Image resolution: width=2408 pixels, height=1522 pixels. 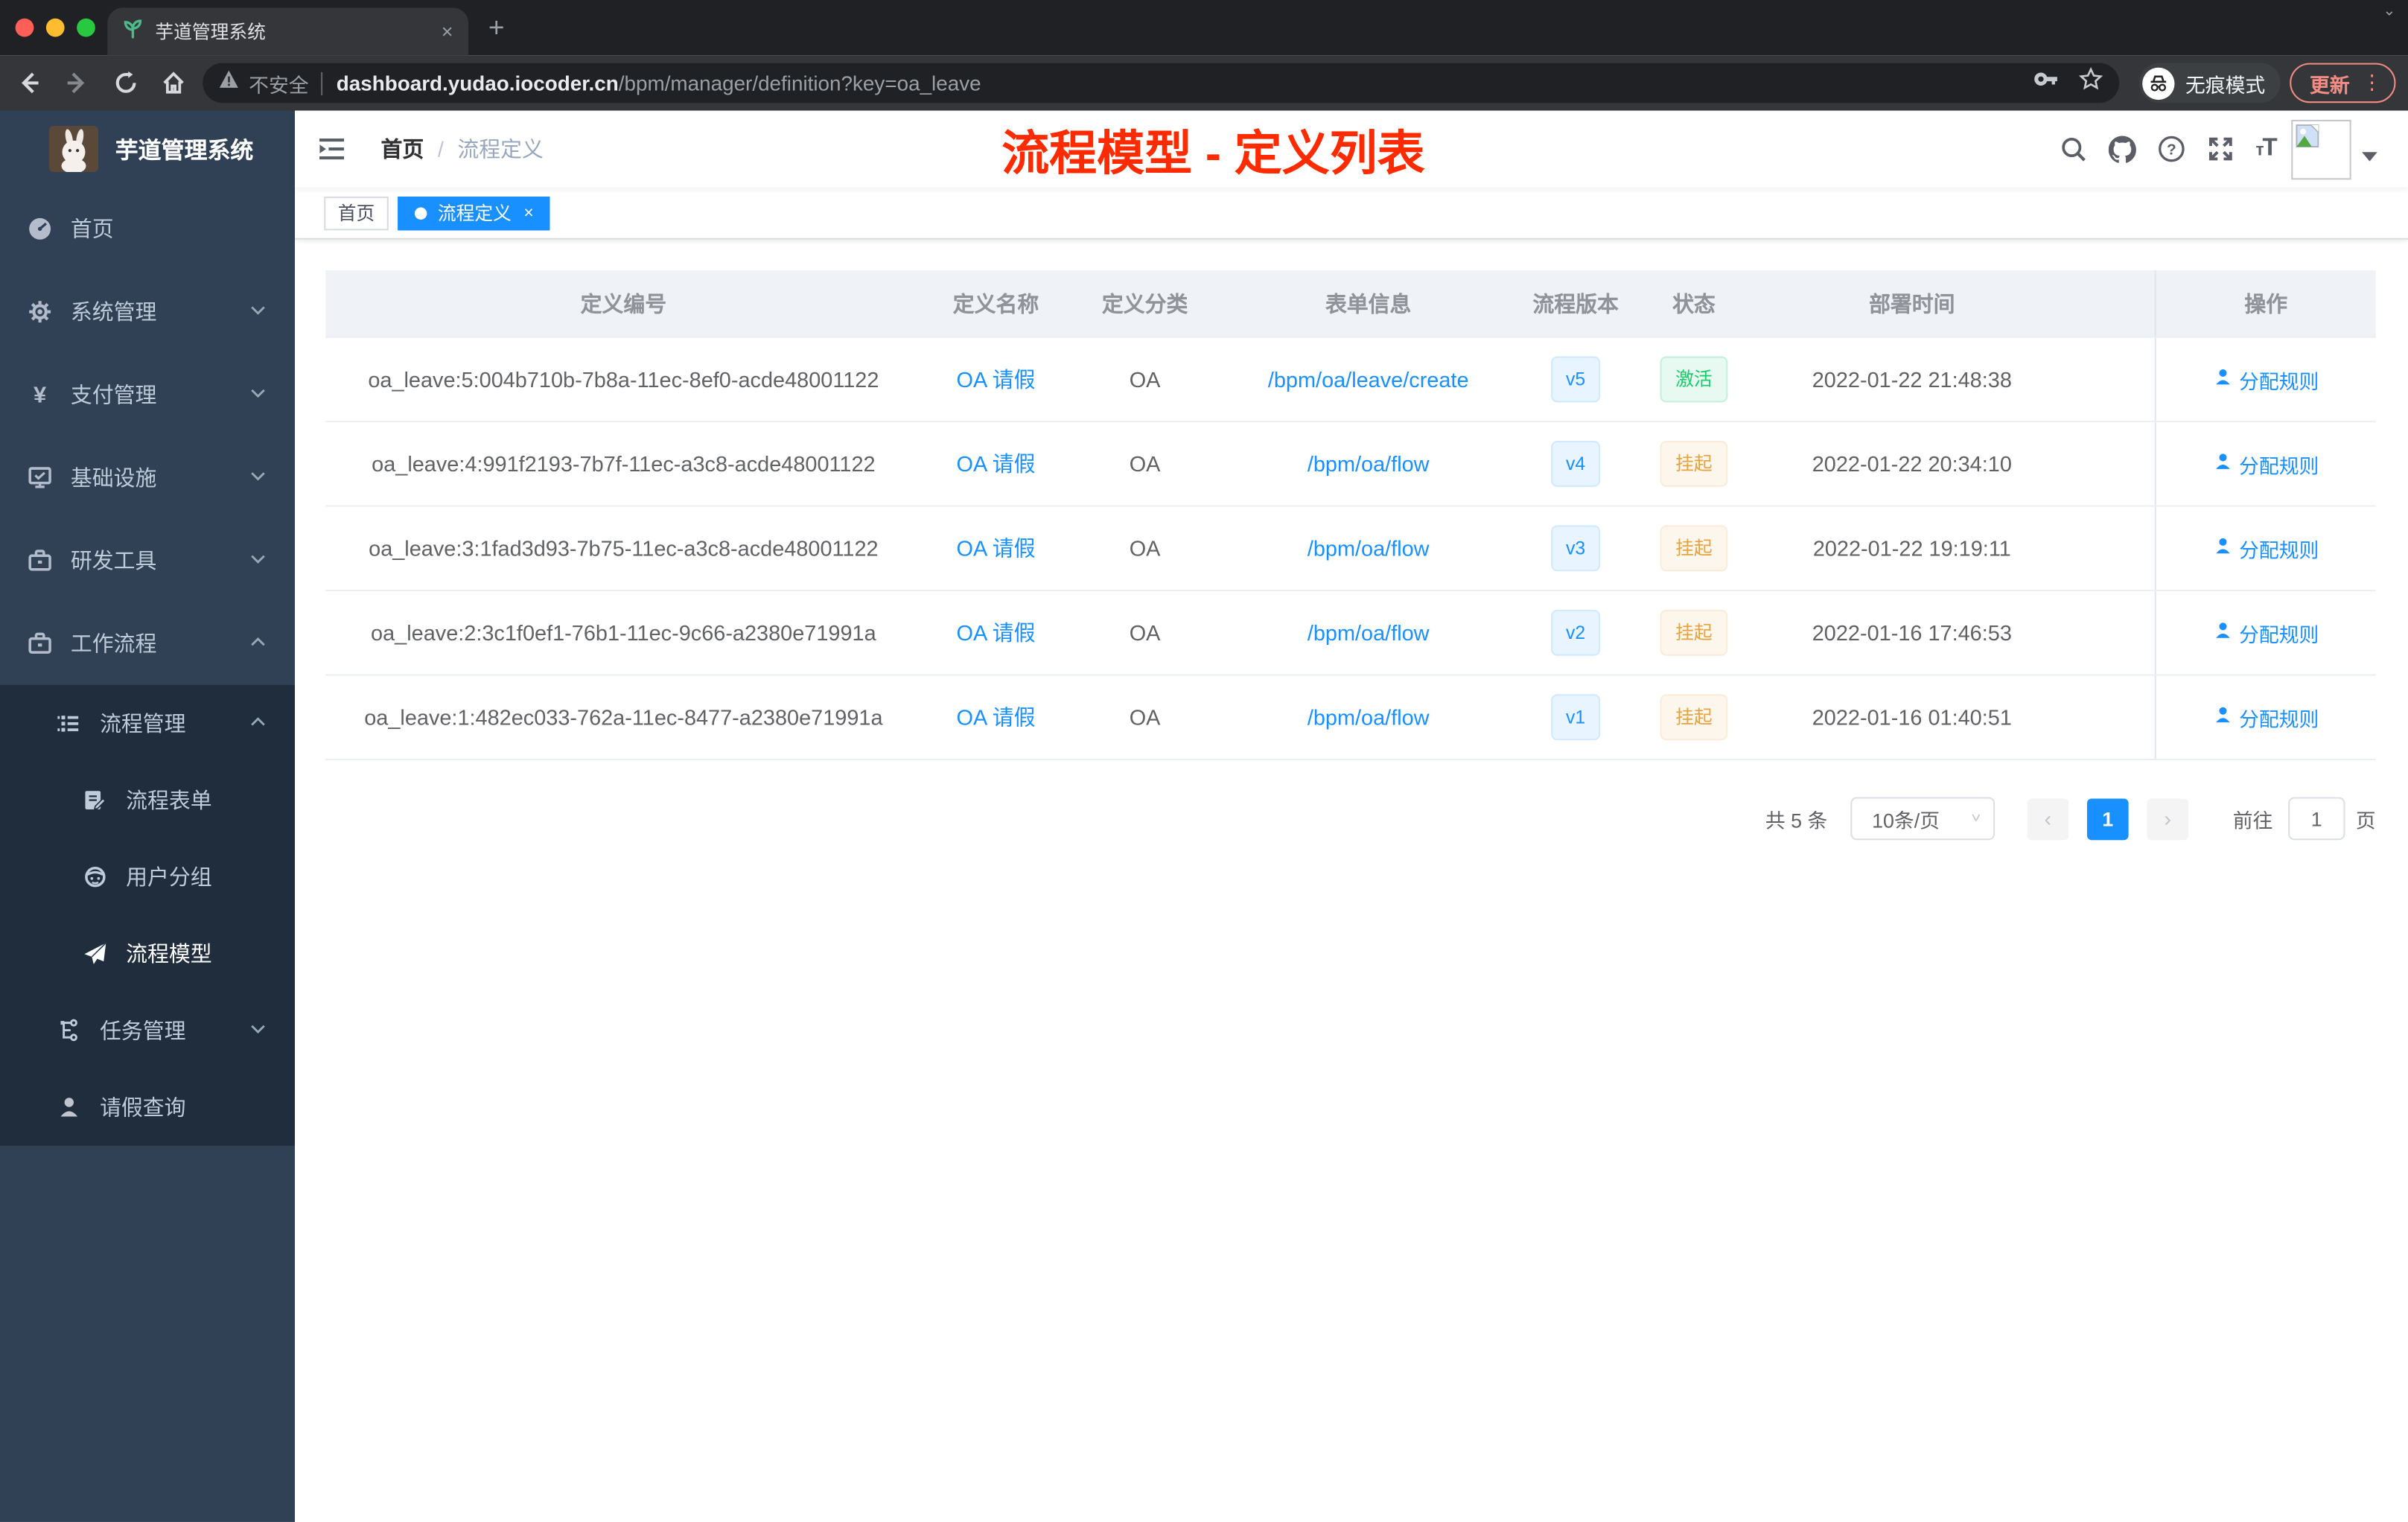 What do you see at coordinates (147, 1107) in the screenshot?
I see `sidebar-item-请假查询: 请假查询` at bounding box center [147, 1107].